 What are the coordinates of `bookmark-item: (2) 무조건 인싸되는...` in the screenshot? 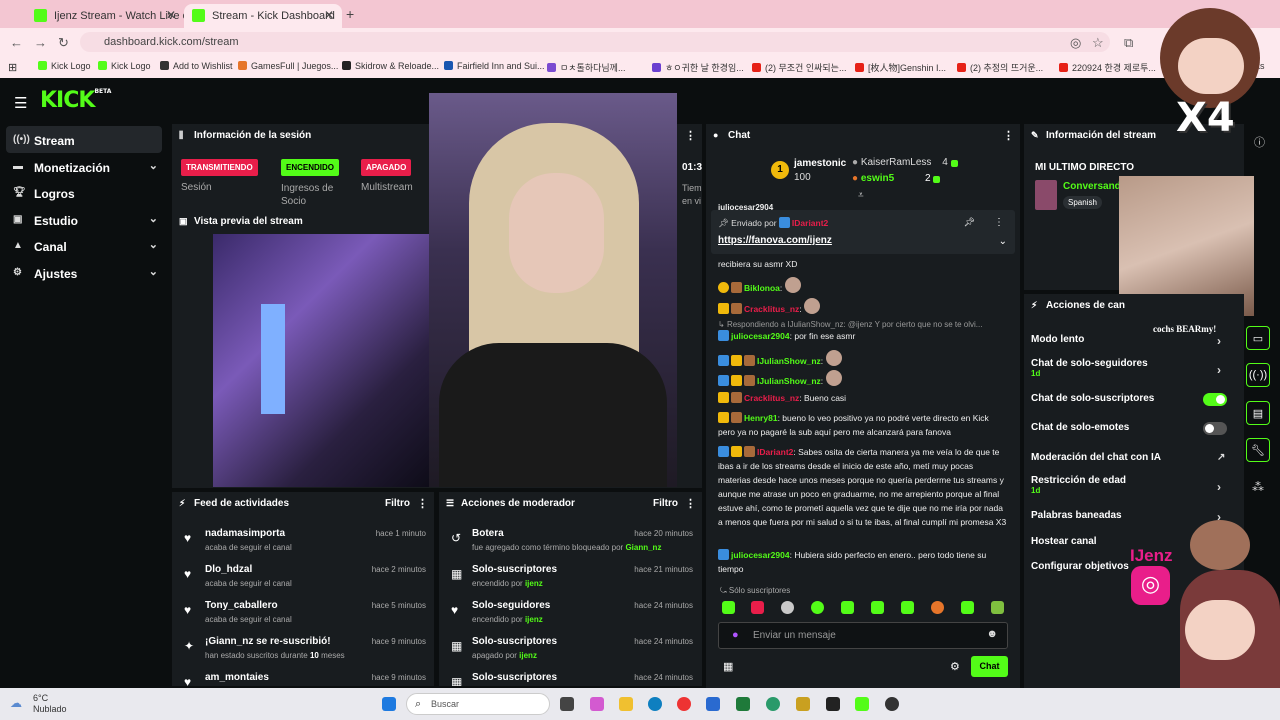 It's located at (799, 67).